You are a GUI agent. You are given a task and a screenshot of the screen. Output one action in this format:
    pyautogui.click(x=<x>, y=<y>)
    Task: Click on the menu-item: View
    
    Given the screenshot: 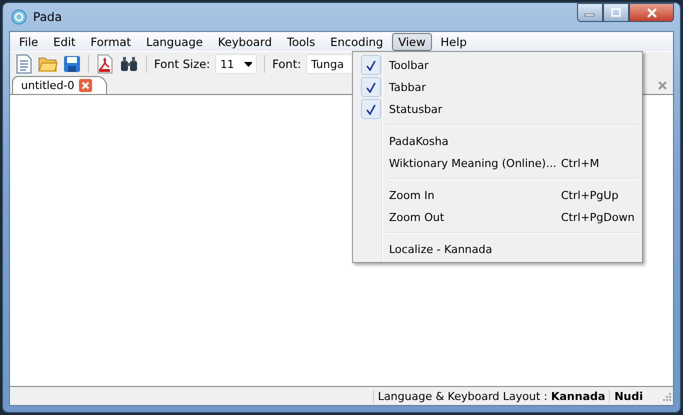 What is the action you would take?
    pyautogui.click(x=412, y=41)
    